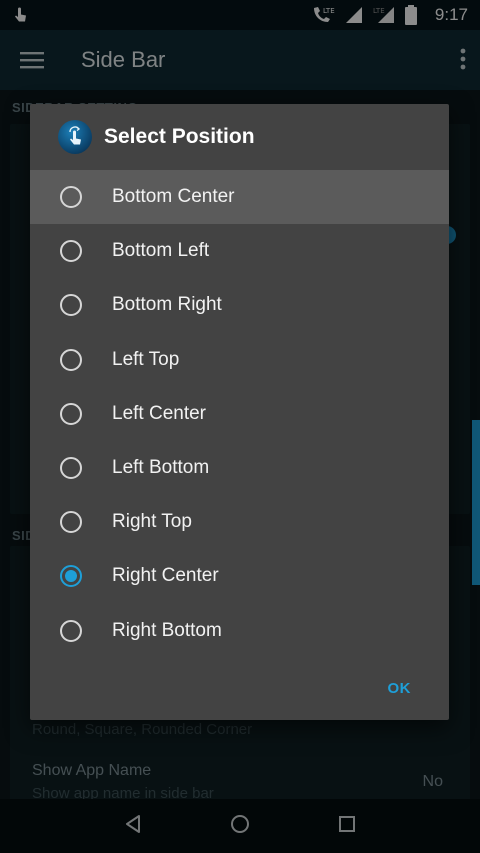  What do you see at coordinates (239, 251) in the screenshot?
I see `option-row: Bottom Left` at bounding box center [239, 251].